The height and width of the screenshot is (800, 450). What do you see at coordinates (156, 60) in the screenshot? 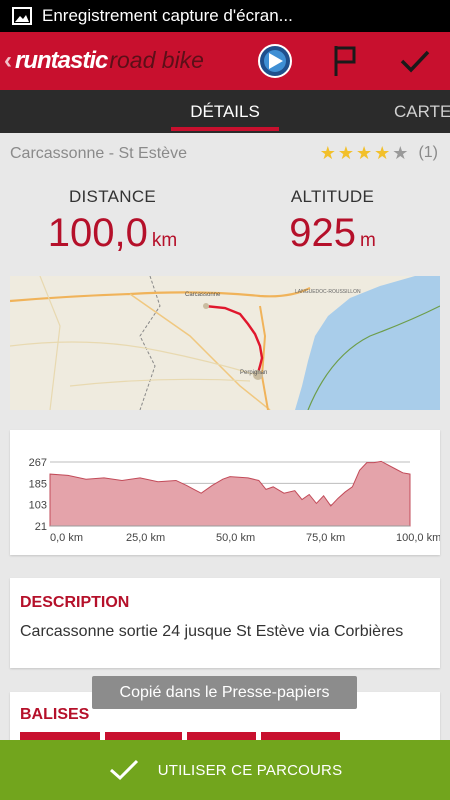
I see `product-name: road bike` at bounding box center [156, 60].